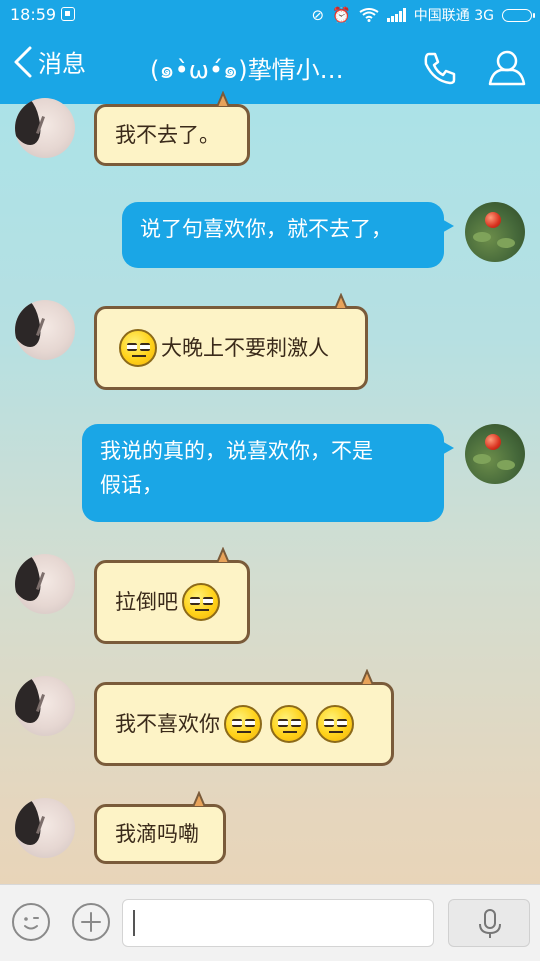  I want to click on phone-icon, so click(440, 68).